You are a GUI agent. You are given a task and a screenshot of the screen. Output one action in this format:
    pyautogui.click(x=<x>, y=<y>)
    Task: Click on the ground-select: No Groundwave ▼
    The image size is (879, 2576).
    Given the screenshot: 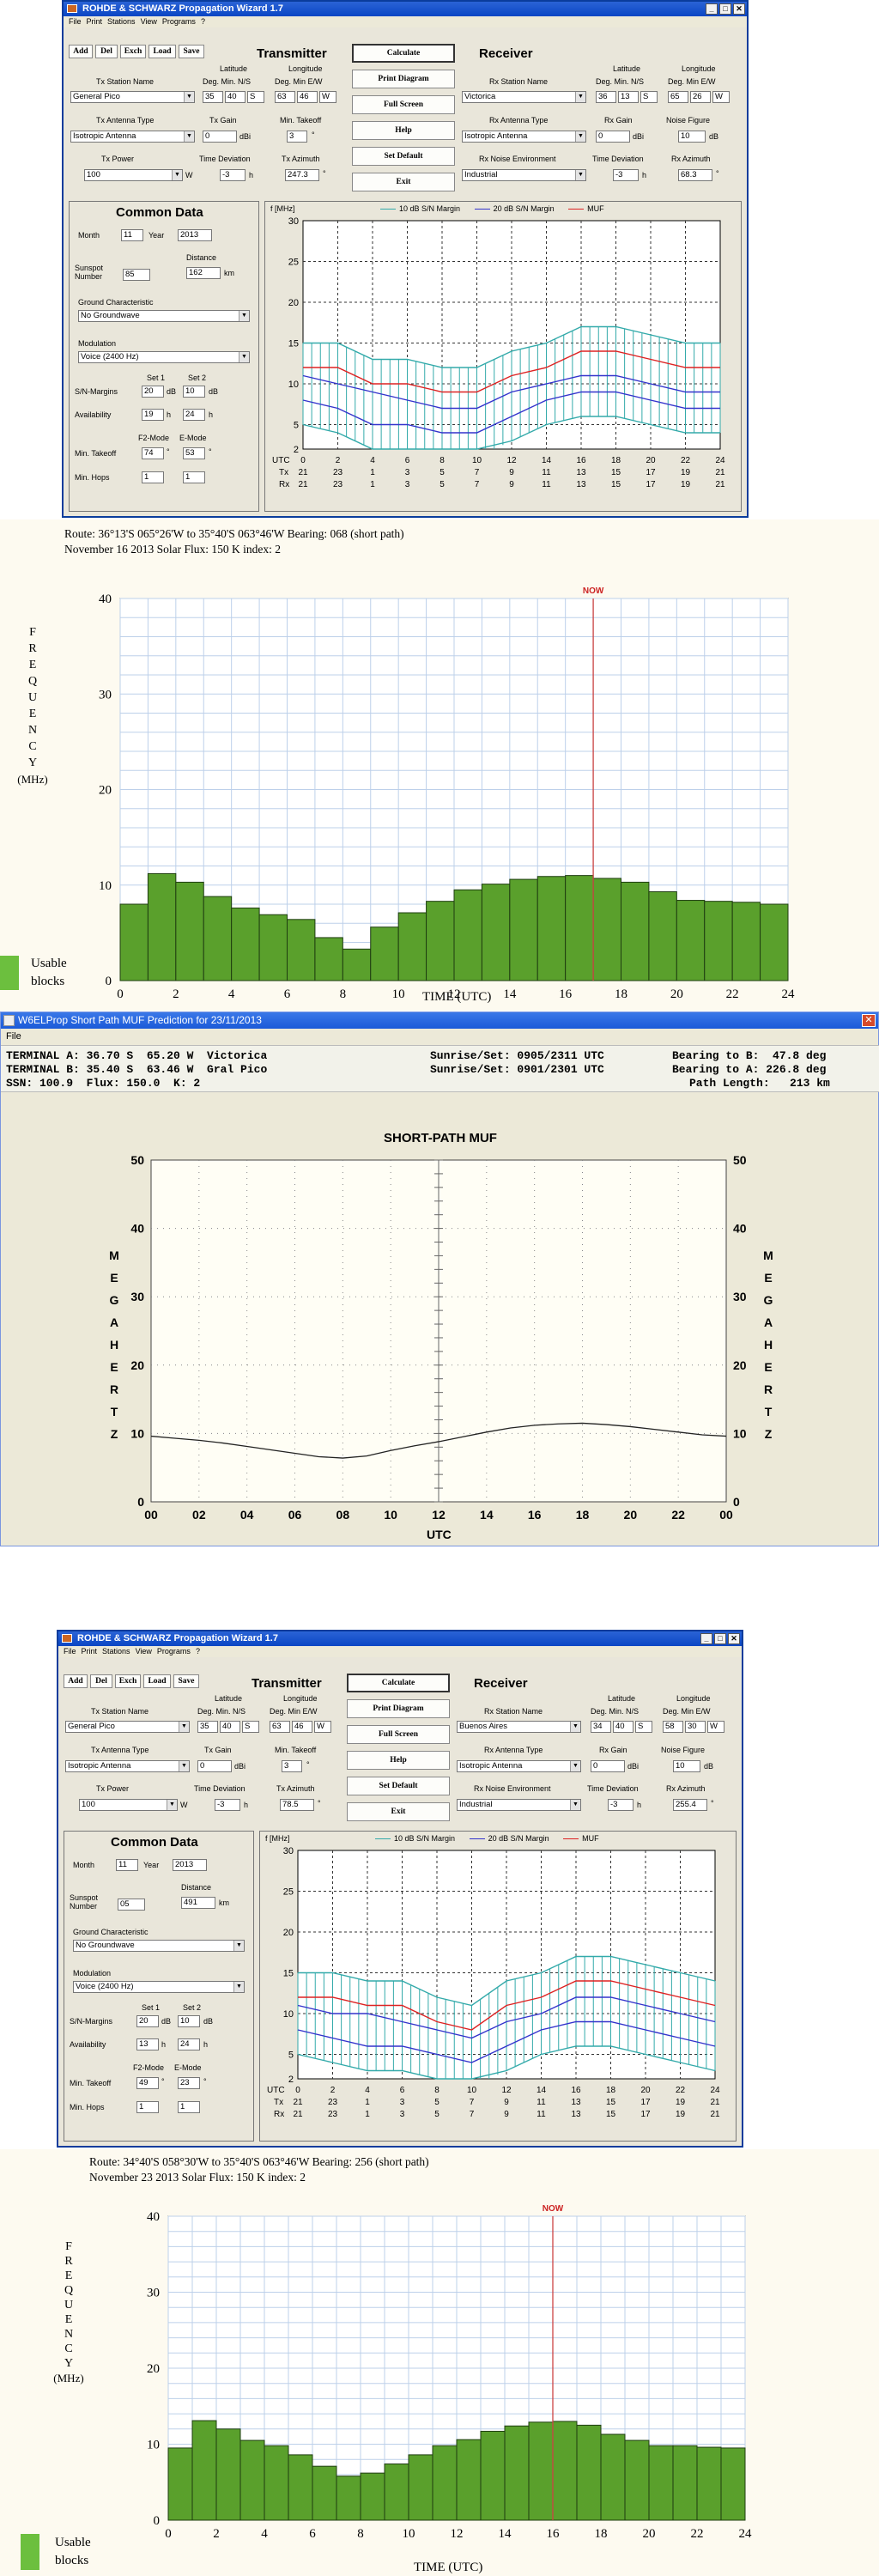 What is the action you would take?
    pyautogui.click(x=164, y=316)
    